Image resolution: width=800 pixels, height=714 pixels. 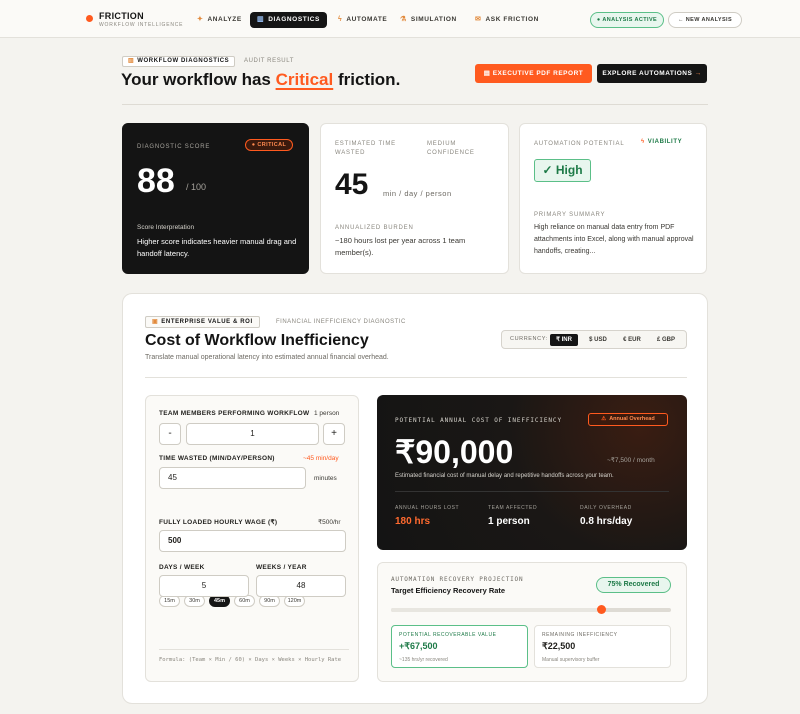 What do you see at coordinates (507, 20) in the screenshot?
I see `nav-ask-friction: ✉ ASK FRICTION` at bounding box center [507, 20].